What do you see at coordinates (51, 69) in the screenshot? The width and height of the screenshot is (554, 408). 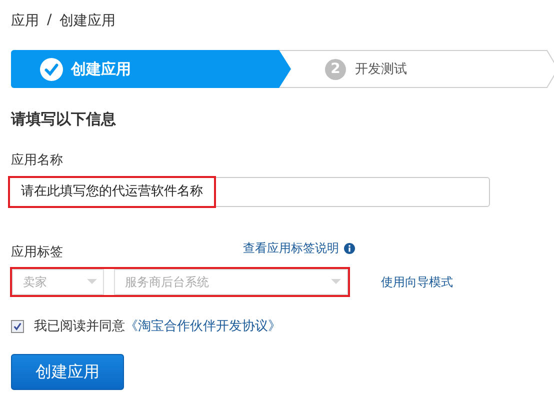 I see `check-icon` at bounding box center [51, 69].